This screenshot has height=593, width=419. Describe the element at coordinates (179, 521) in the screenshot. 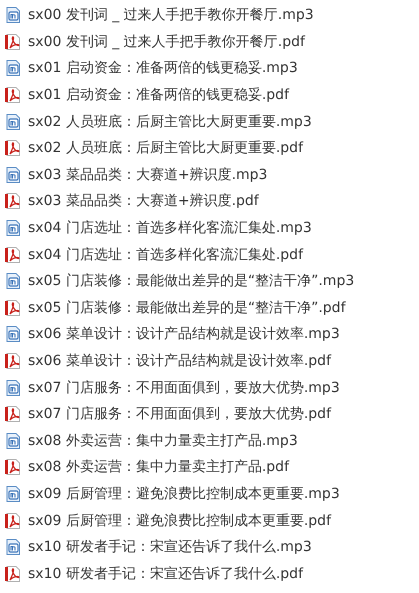

I see `file-name: sx09 后厨管理：避免浪费比控制成本更重要.pdf` at that location.